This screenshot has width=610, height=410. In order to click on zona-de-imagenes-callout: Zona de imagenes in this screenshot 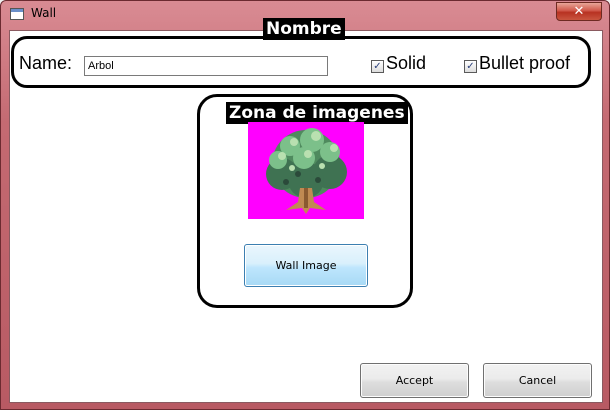, I will do `click(317, 113)`.